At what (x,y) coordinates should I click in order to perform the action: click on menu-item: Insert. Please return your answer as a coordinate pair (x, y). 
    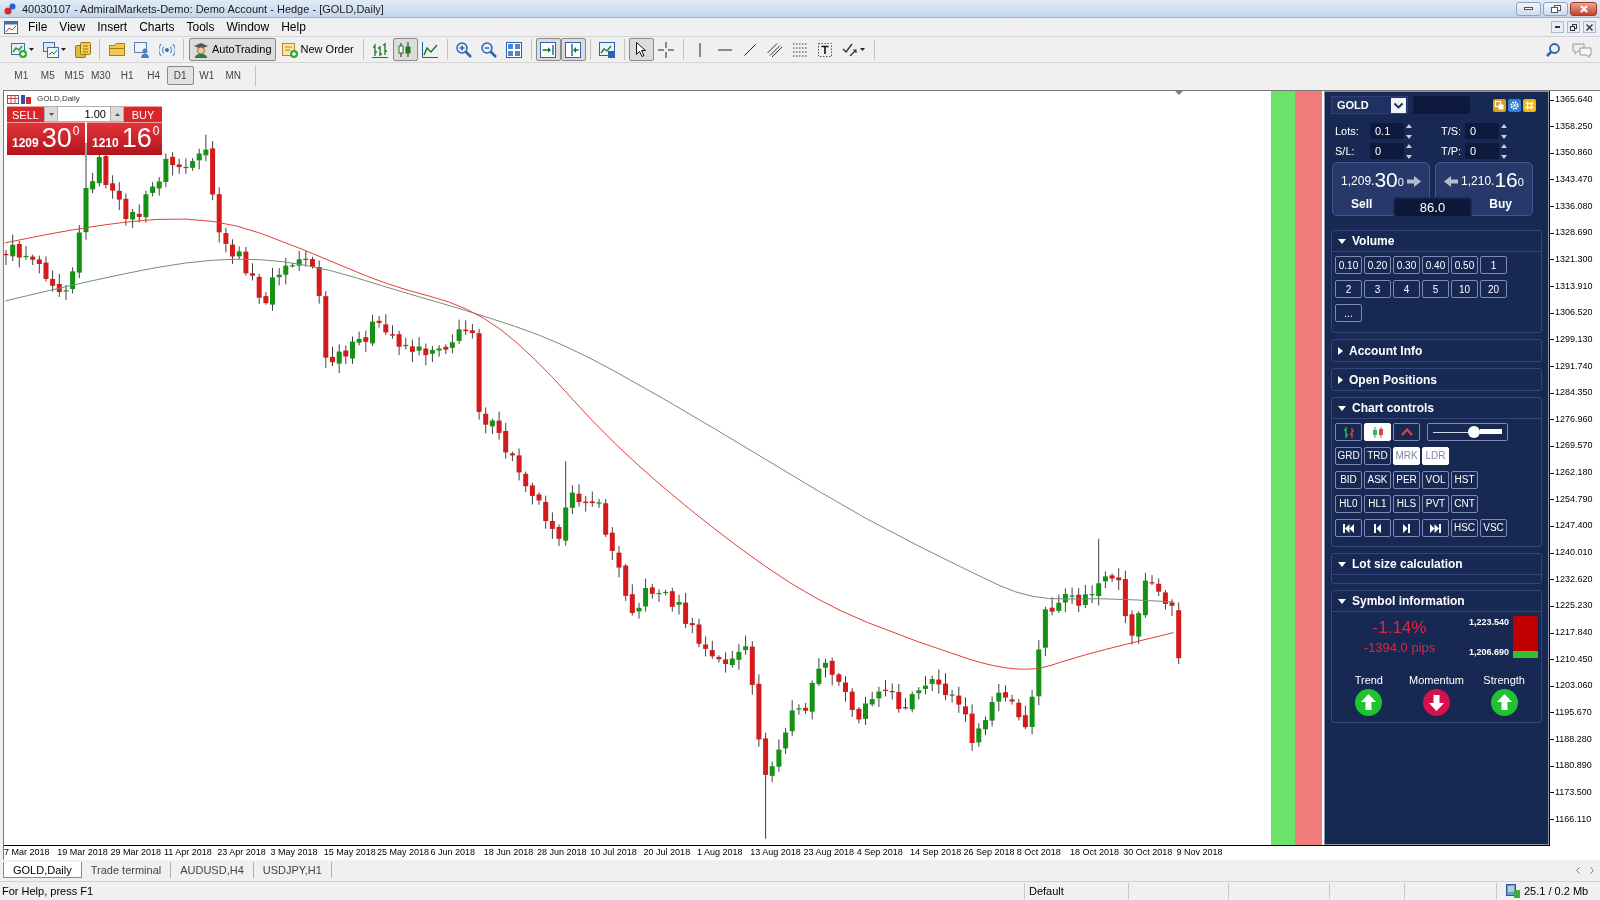
    Looking at the image, I should click on (112, 27).